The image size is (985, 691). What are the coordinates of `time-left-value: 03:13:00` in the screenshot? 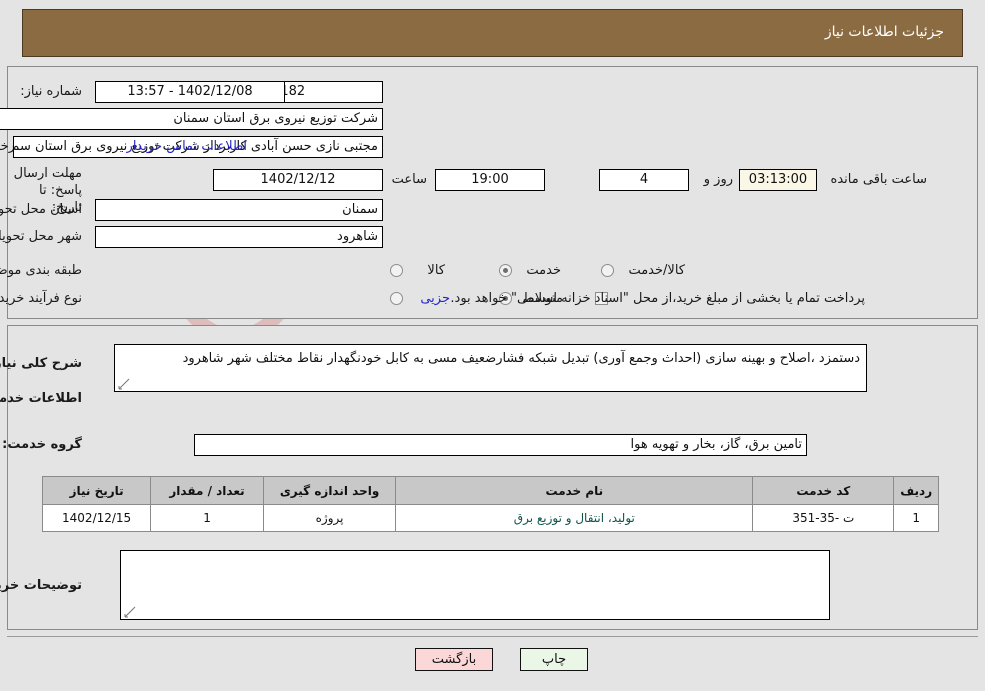 It's located at (778, 180).